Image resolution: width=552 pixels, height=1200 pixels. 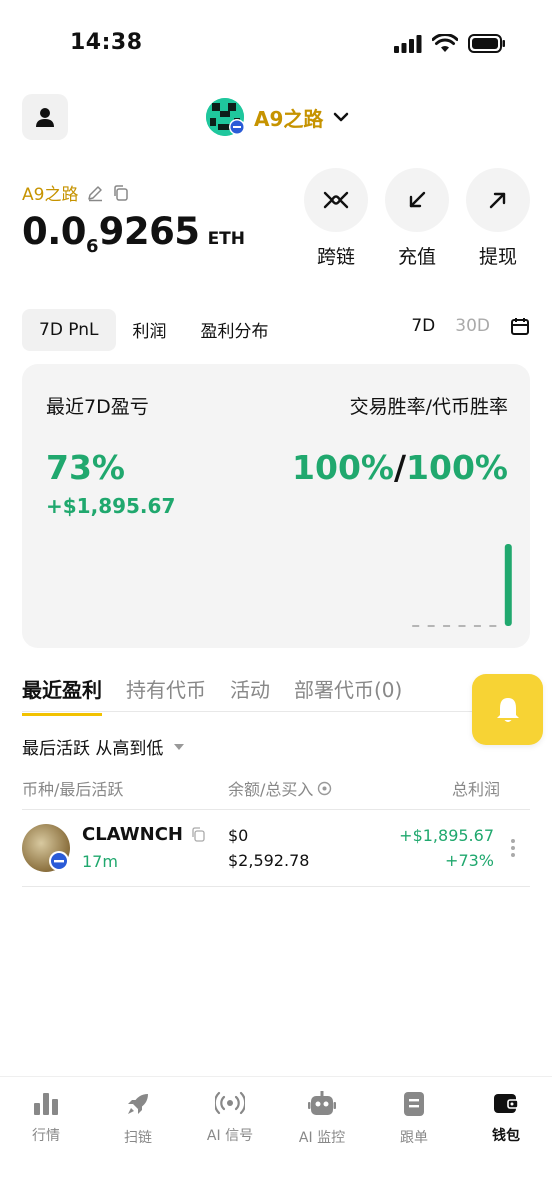 I want to click on tabs-divider, so click(x=276, y=711).